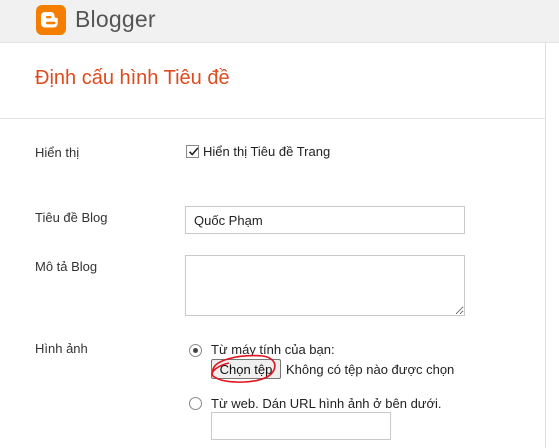  I want to click on checkmark-icon, so click(193, 151).